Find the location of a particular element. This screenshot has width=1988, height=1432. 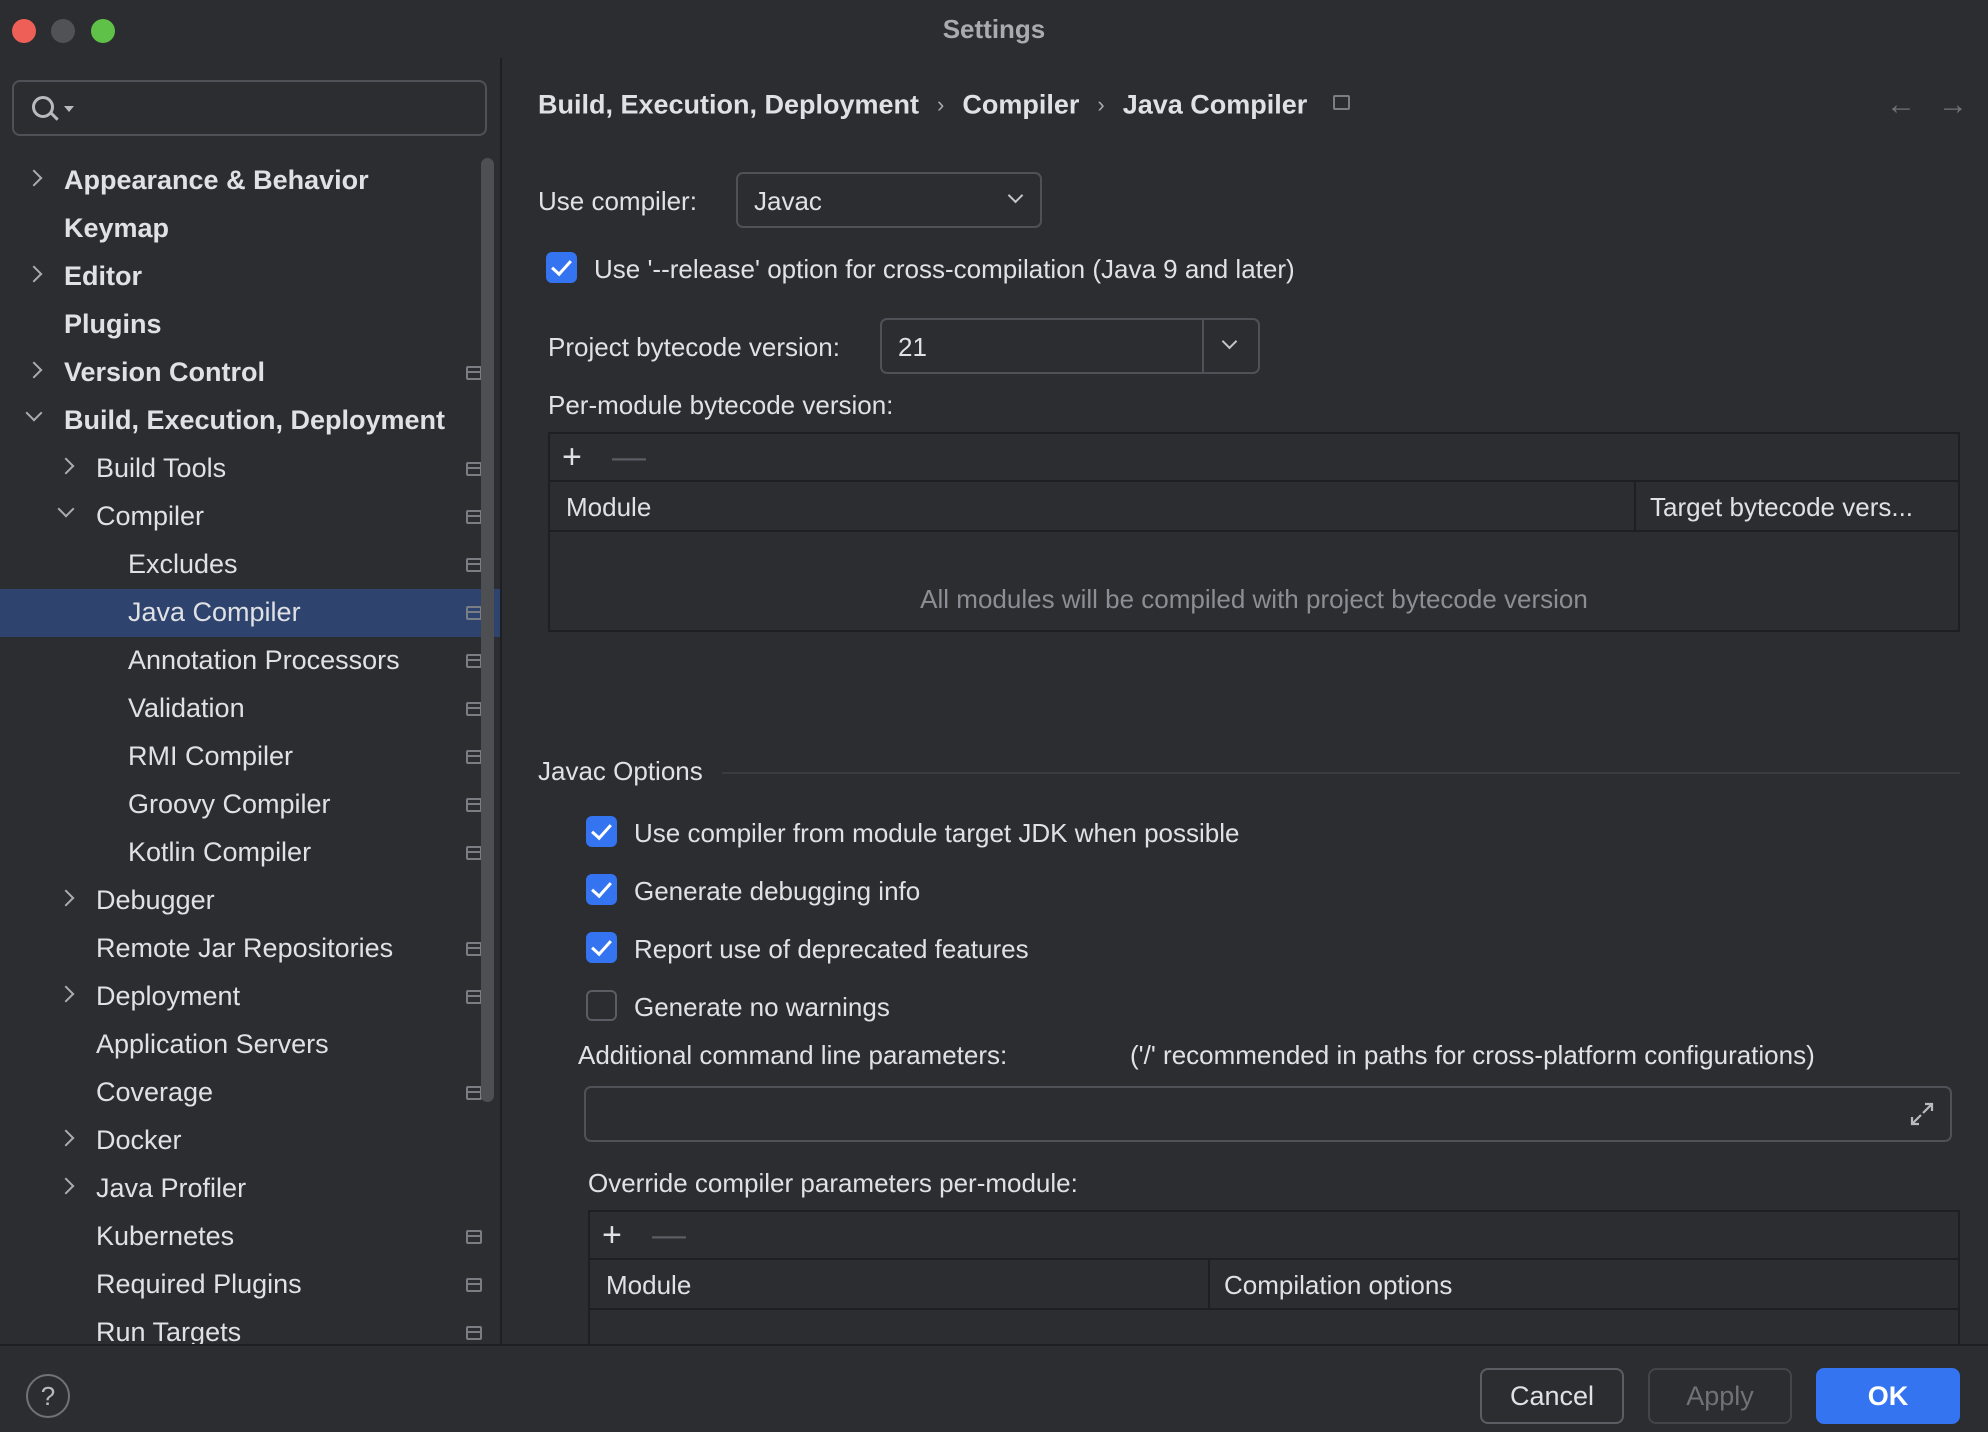

settings-search-box is located at coordinates (249, 108).